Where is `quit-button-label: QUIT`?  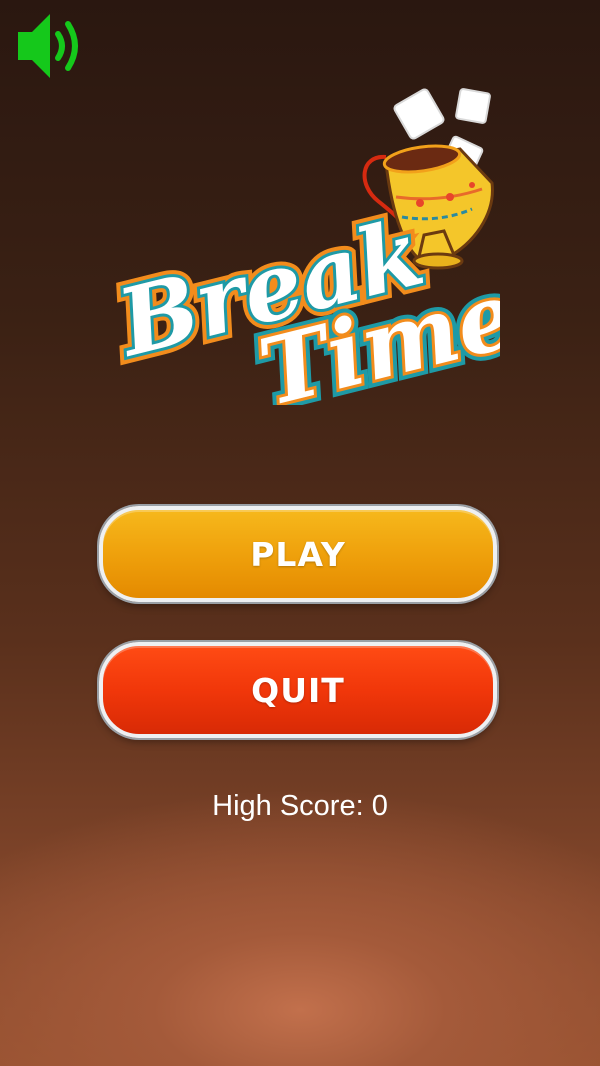
quit-button-label: QUIT is located at coordinates (298, 690).